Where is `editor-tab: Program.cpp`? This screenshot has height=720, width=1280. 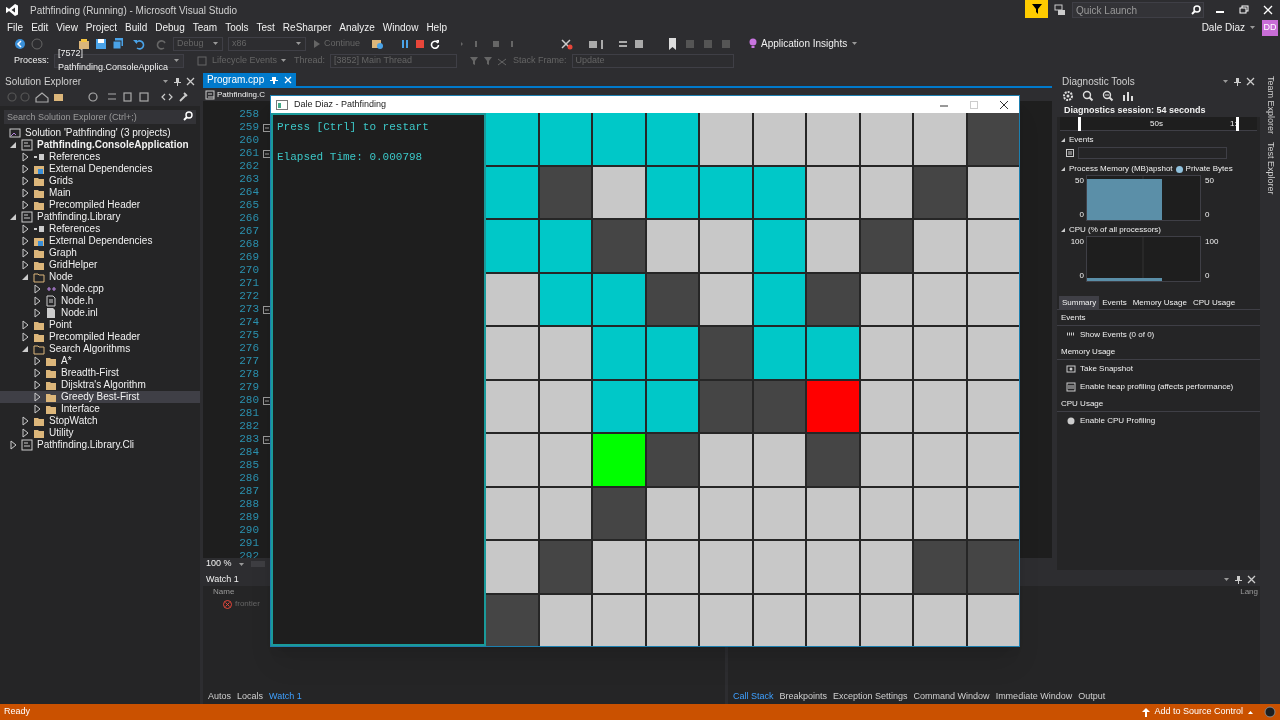
editor-tab: Program.cpp is located at coordinates (250, 79).